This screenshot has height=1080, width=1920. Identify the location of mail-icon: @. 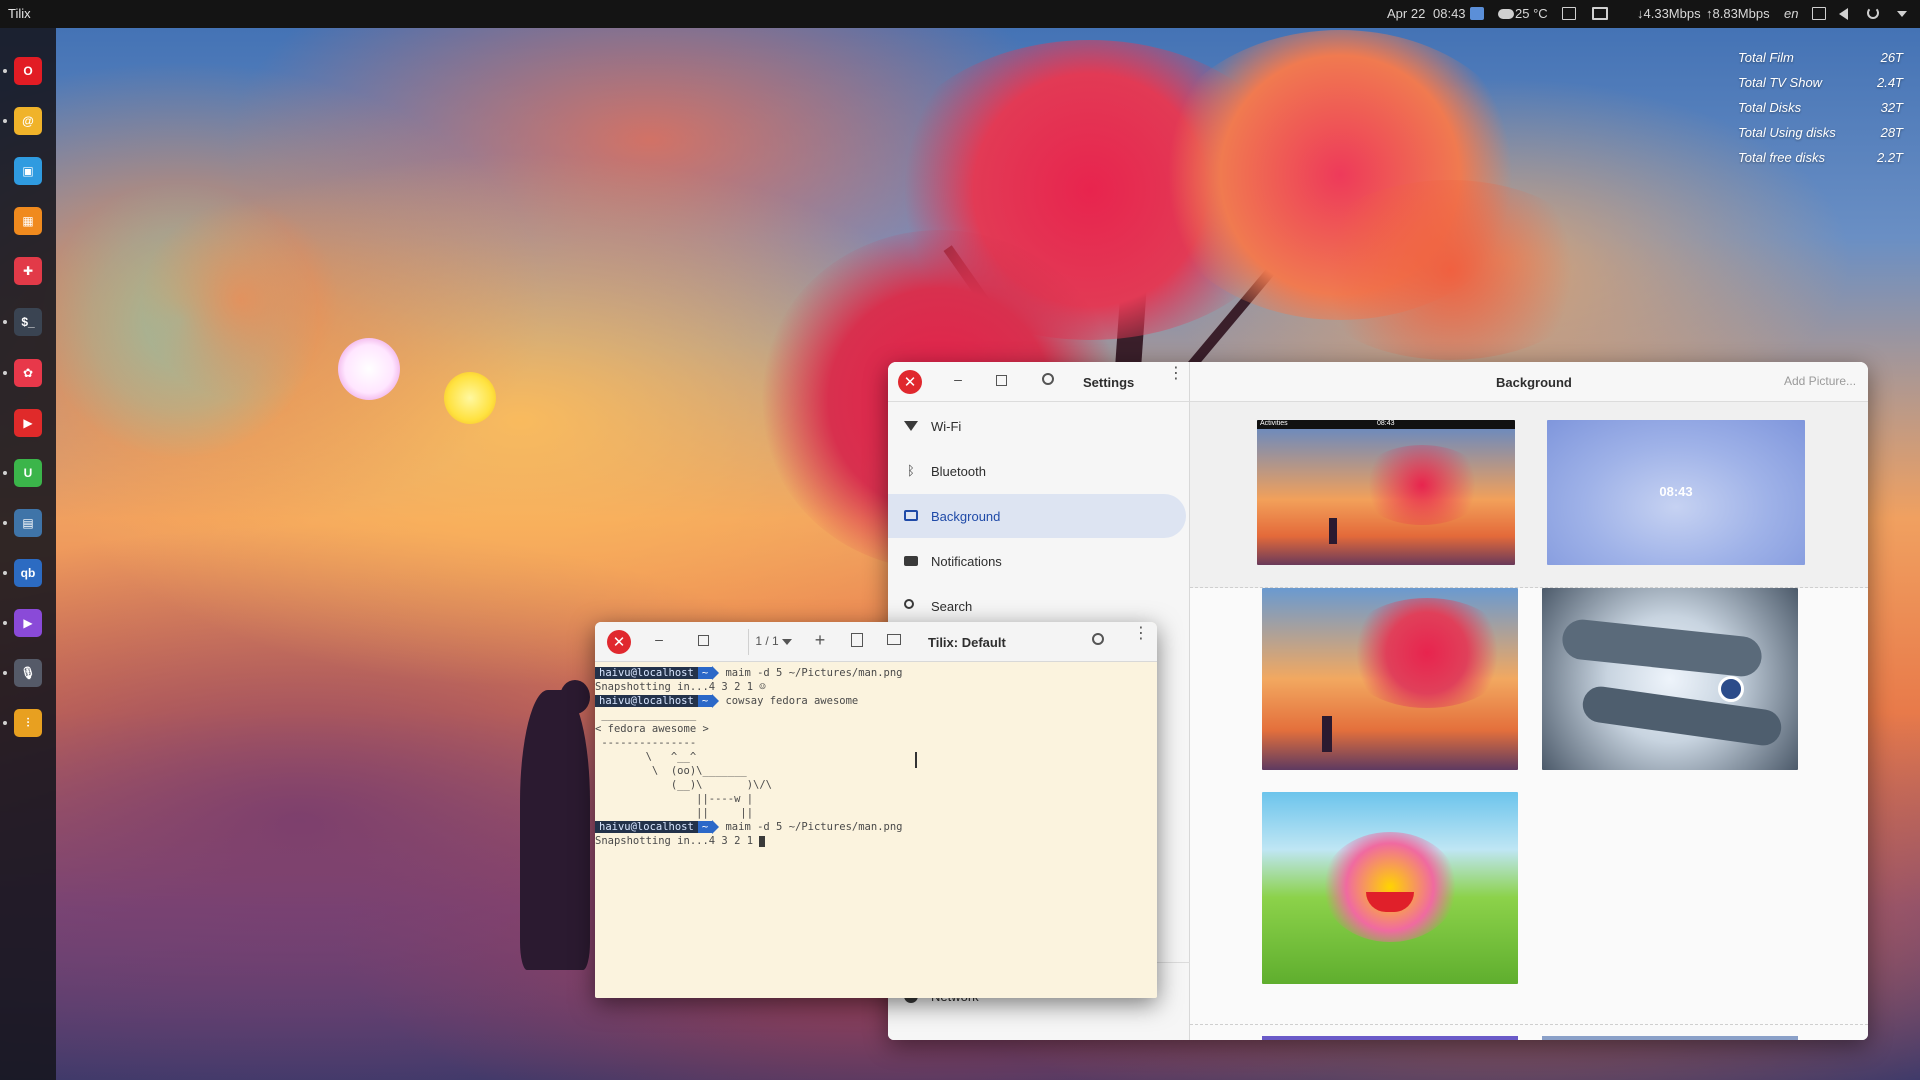
(28, 121).